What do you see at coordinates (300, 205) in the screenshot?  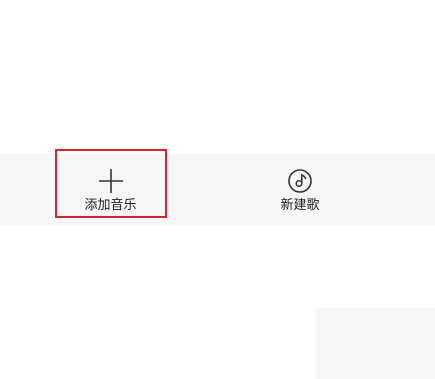 I see `new-playlist-label: 新建歌` at bounding box center [300, 205].